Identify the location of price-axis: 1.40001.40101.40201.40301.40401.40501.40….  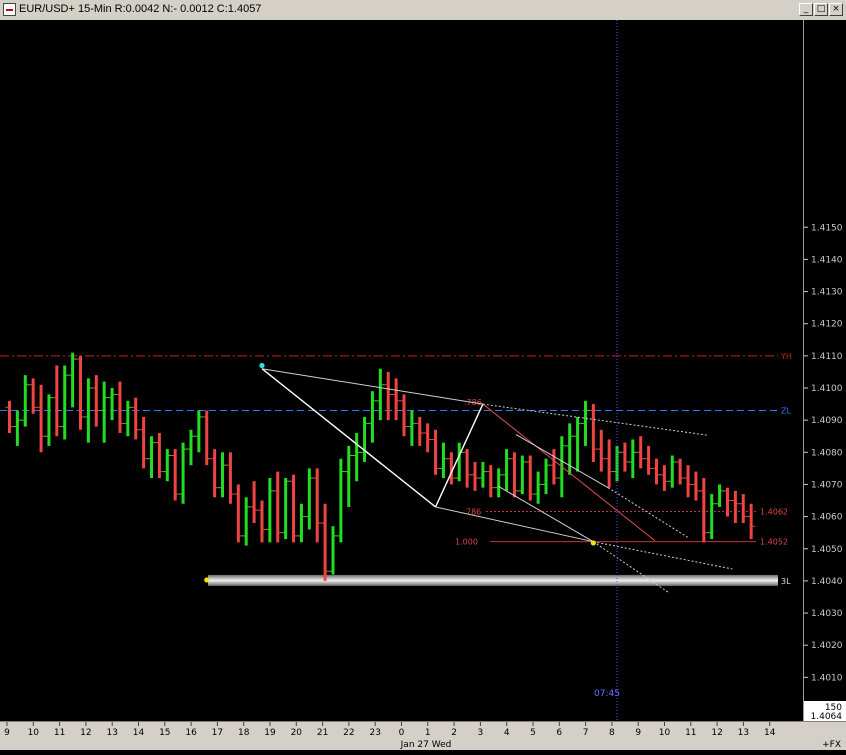
(820, 368).